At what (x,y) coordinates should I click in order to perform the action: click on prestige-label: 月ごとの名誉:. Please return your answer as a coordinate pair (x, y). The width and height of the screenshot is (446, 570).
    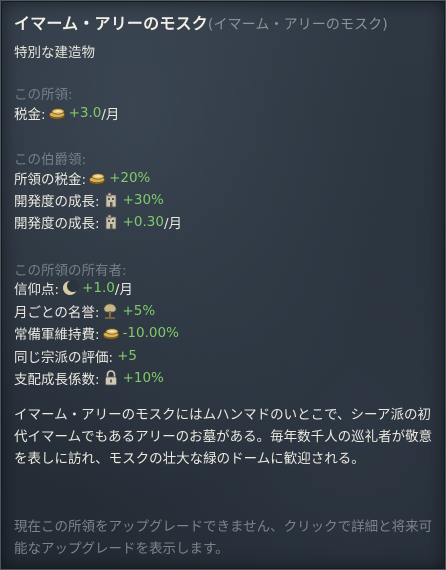
    Looking at the image, I should click on (57, 313).